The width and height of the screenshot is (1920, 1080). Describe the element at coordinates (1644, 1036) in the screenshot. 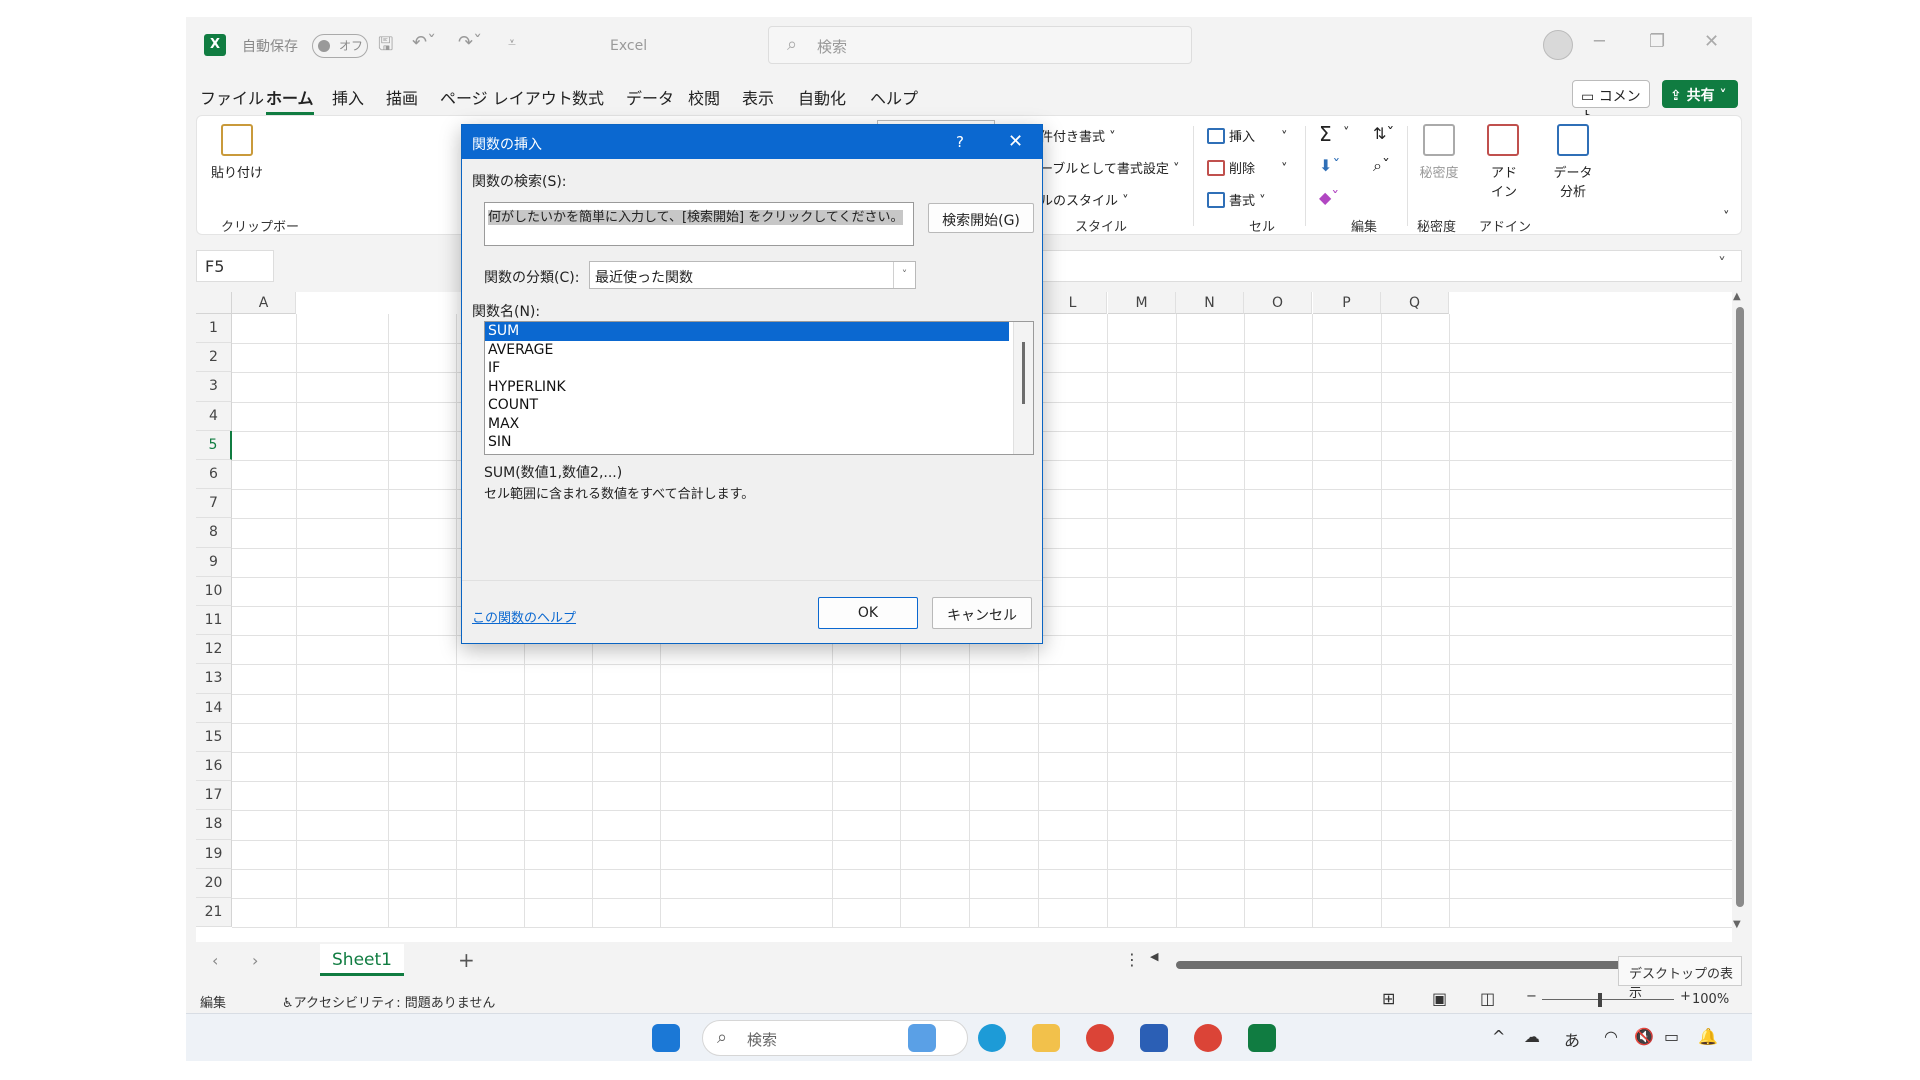

I see `speaker-muted-icon: 🔇` at that location.